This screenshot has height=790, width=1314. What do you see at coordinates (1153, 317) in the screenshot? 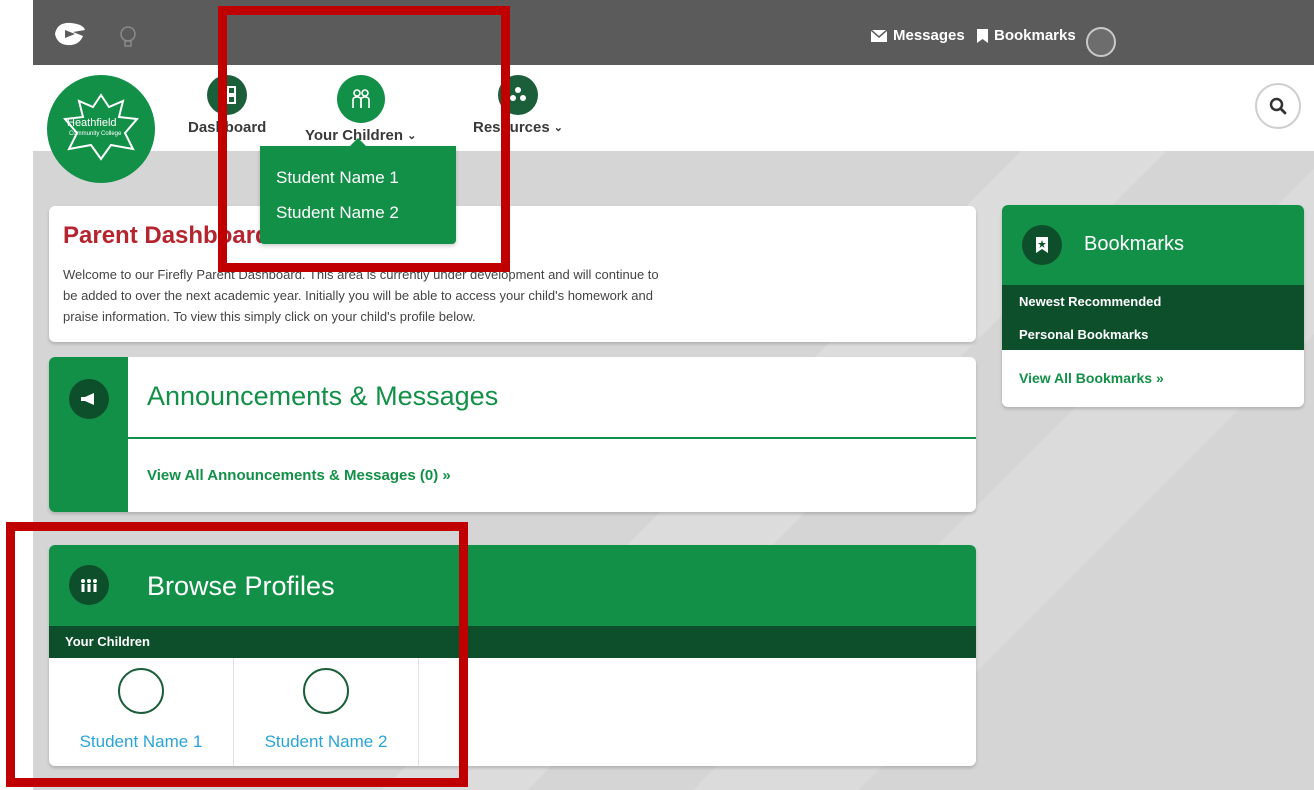
I see `bookmarks-tabs: Newest Recommended Personal Bookmarks` at bounding box center [1153, 317].